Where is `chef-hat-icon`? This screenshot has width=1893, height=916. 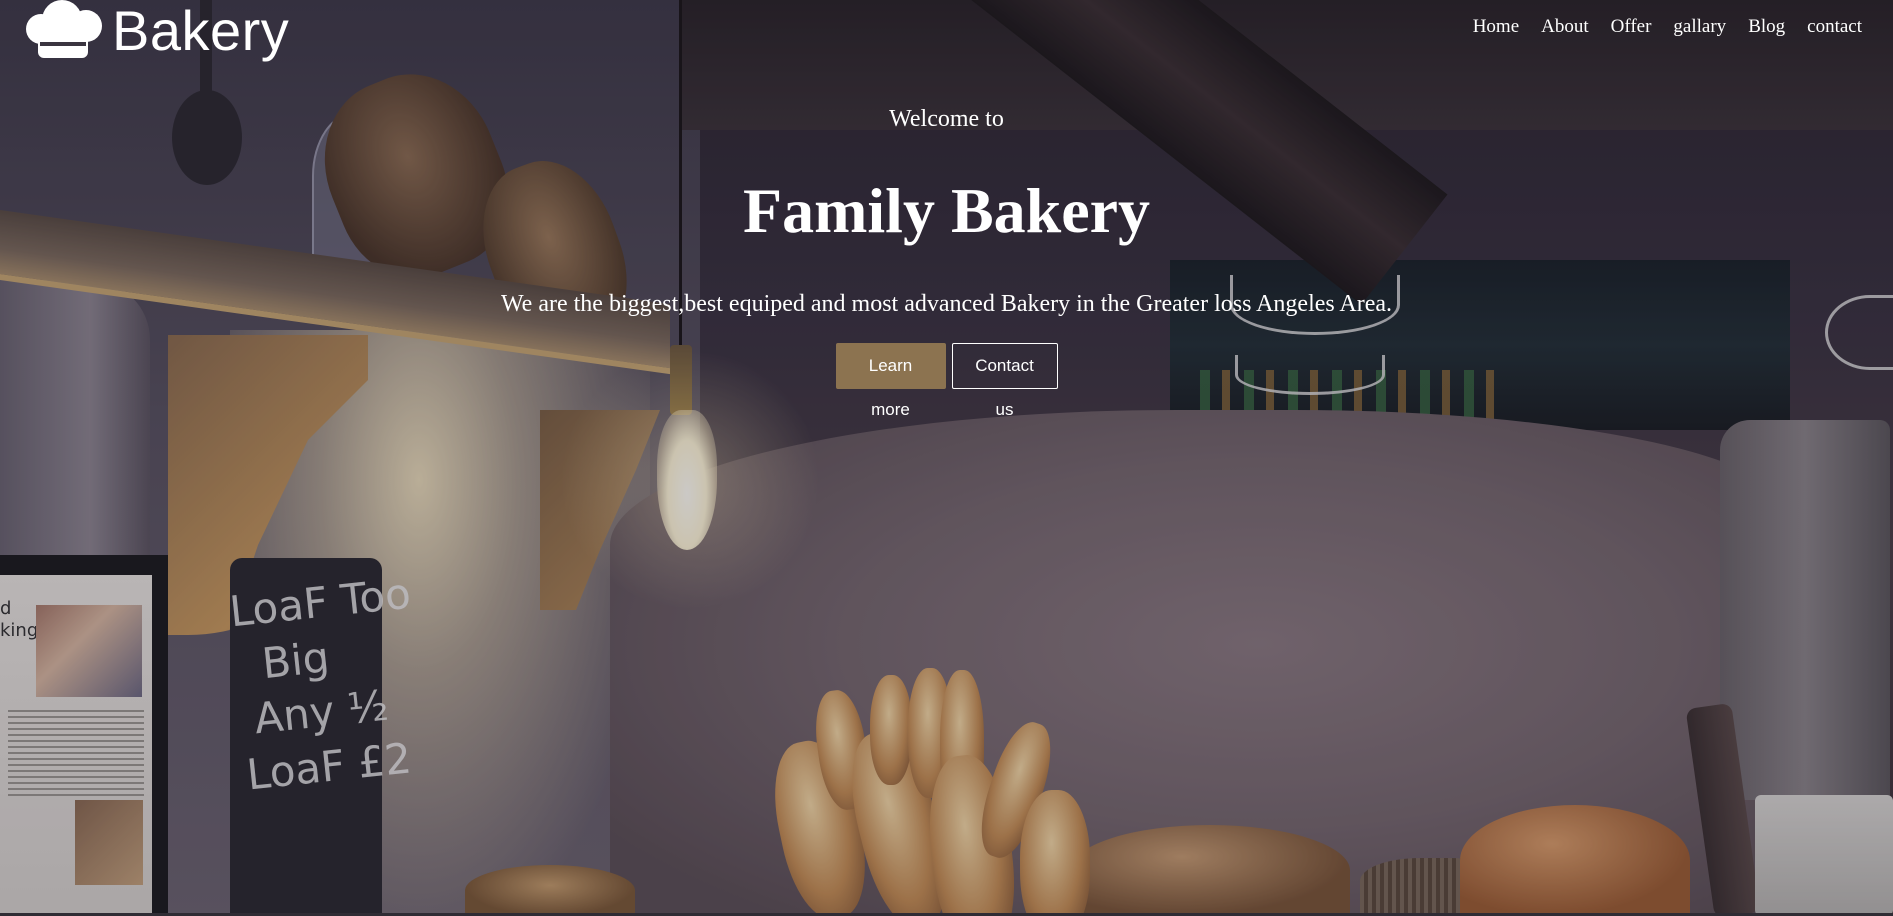 chef-hat-icon is located at coordinates (64, 31).